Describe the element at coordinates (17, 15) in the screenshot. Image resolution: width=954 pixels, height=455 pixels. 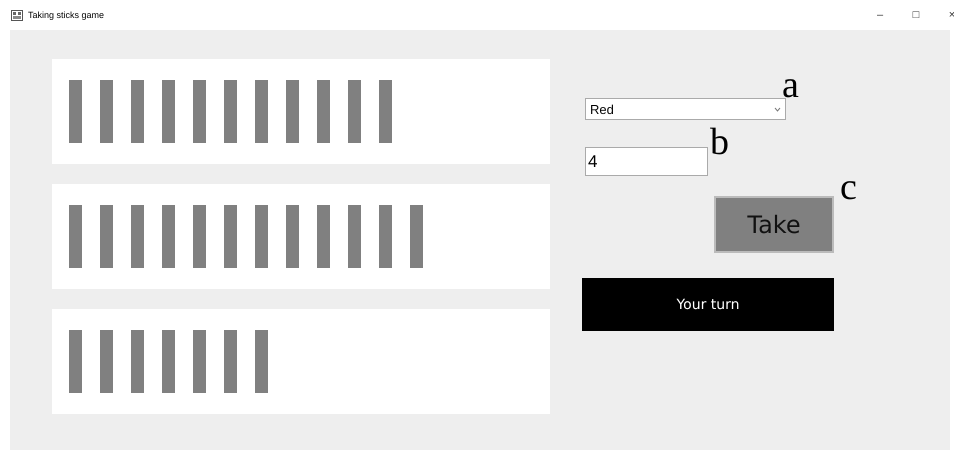
I see `app-icon` at that location.